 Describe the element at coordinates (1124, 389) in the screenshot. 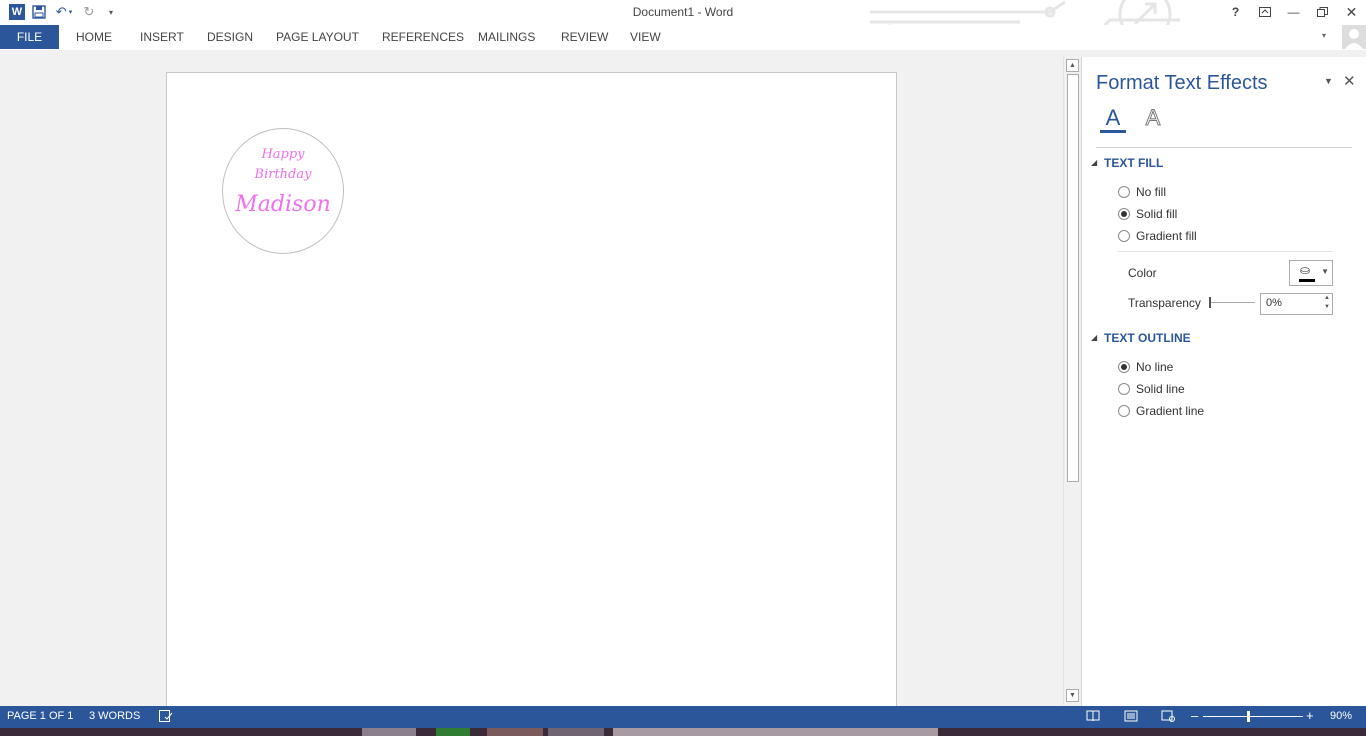

I see `solid-line-radio` at that location.